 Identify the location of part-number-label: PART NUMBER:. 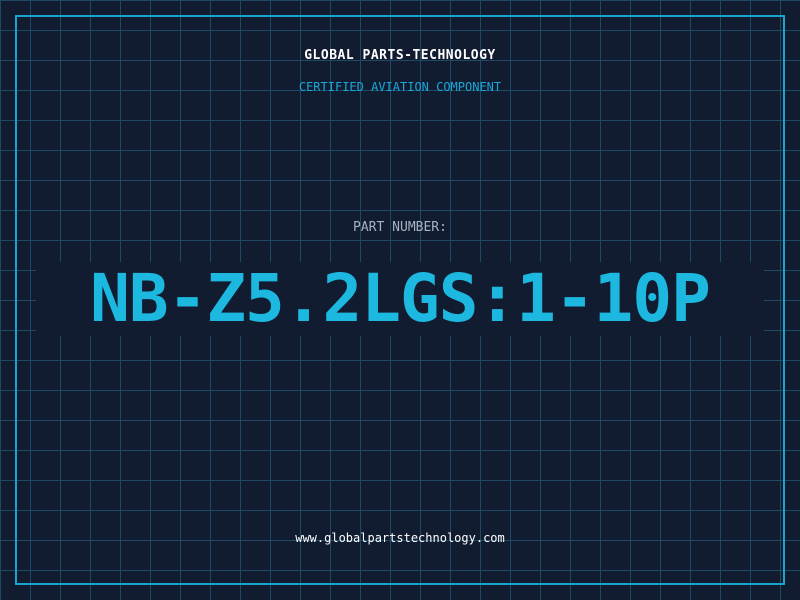
(400, 227).